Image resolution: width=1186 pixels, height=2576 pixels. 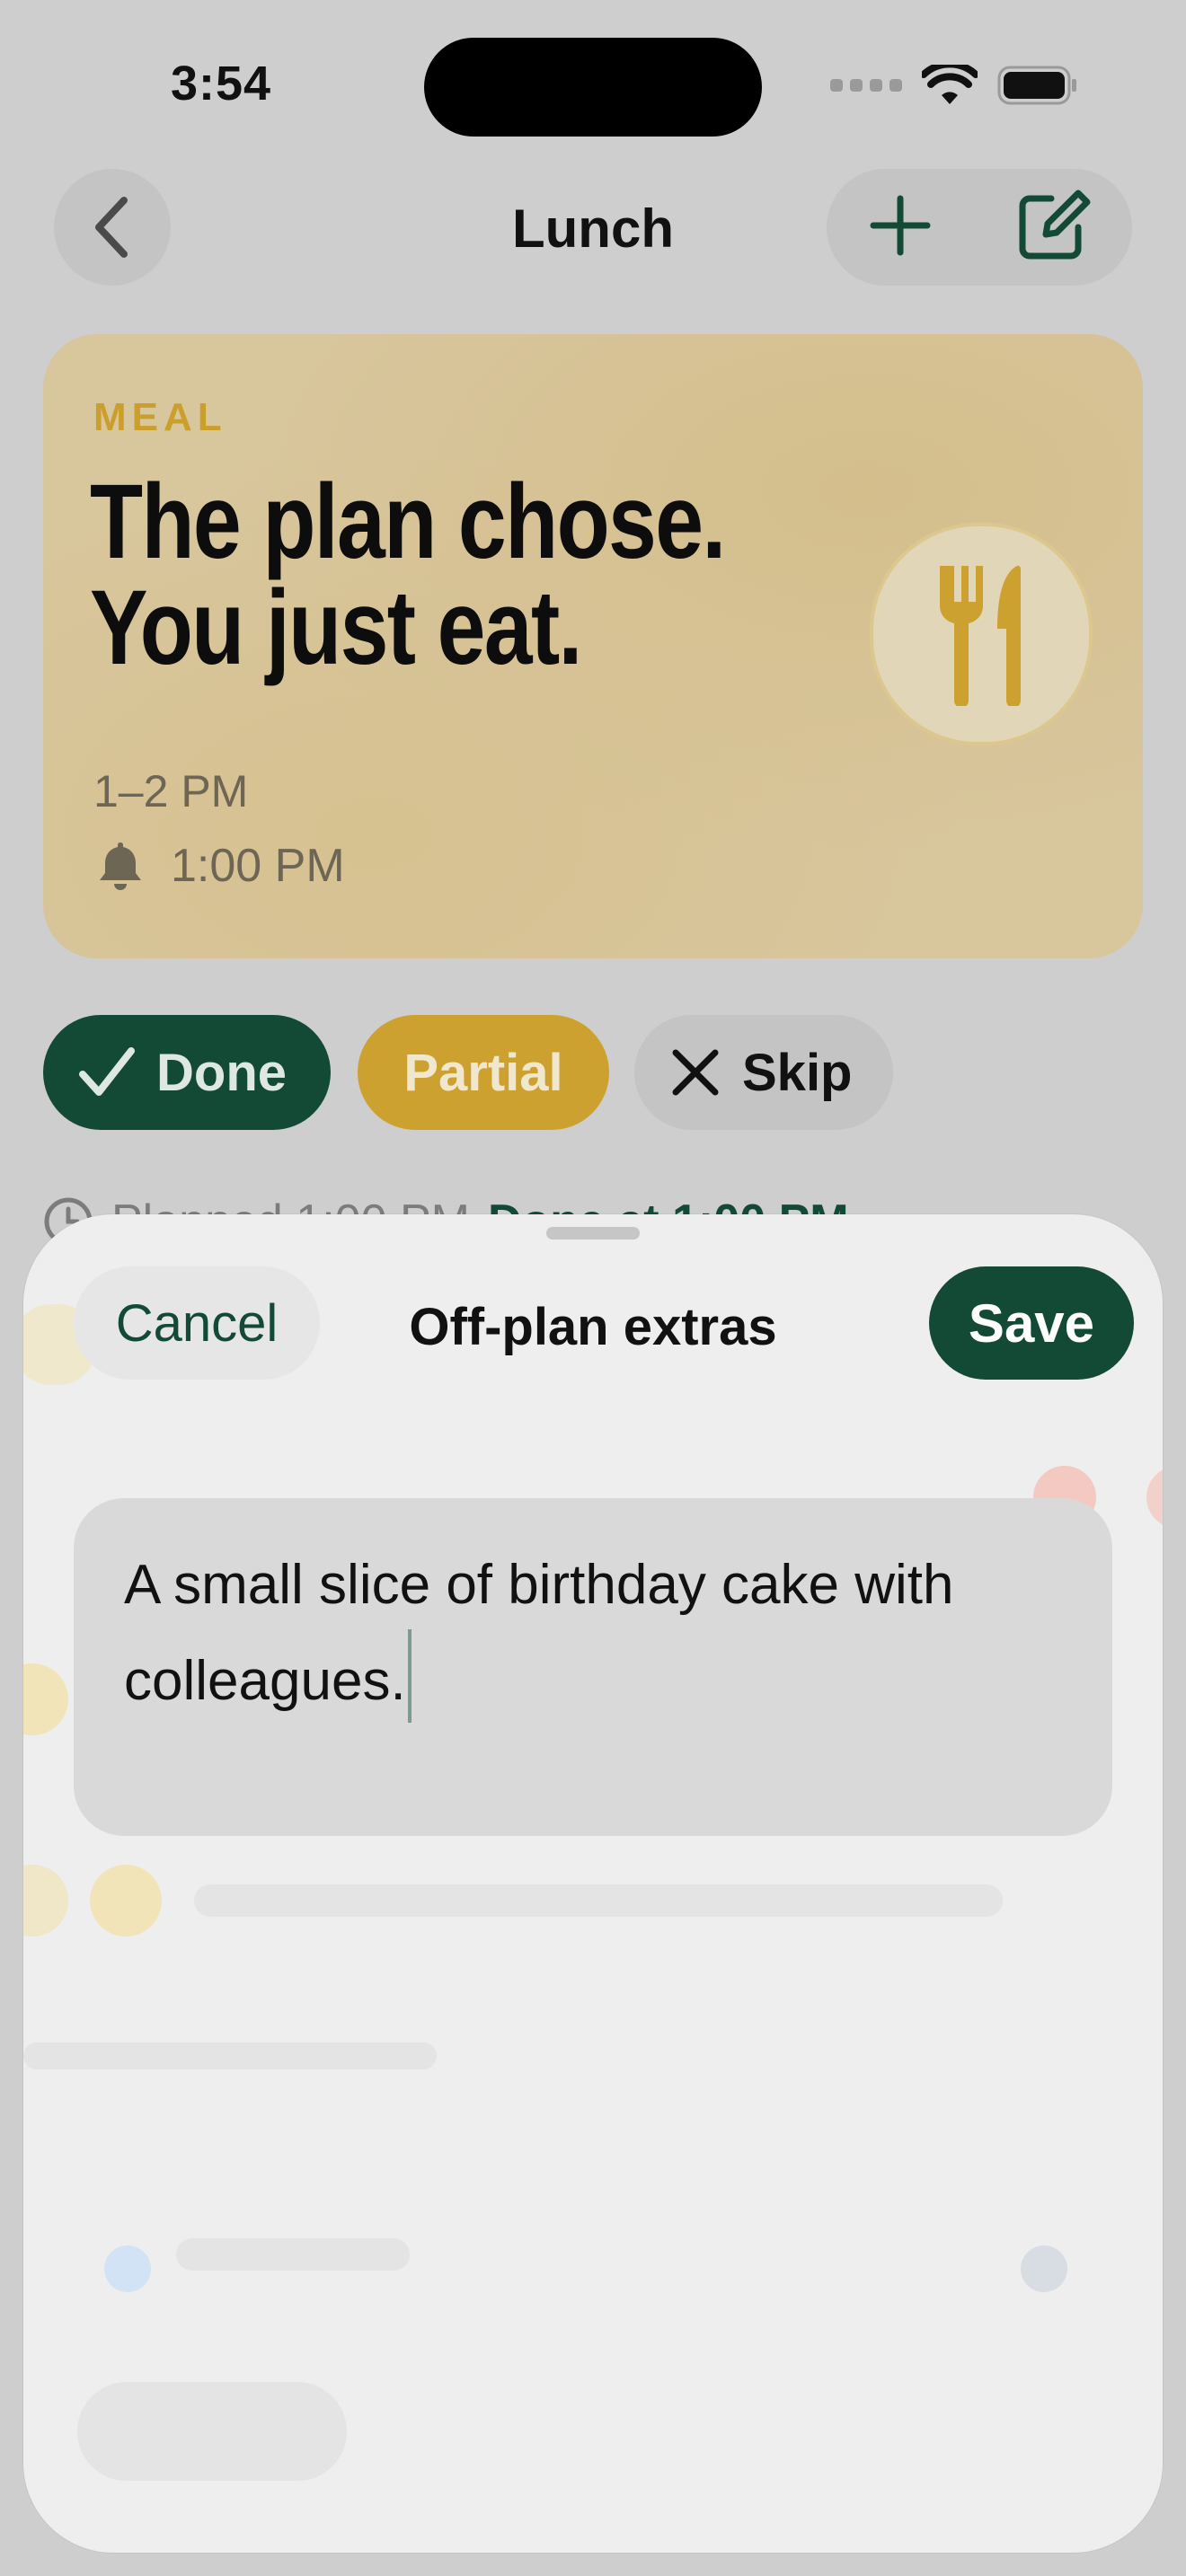 I want to click on skip-button: Skip, so click(x=763, y=1072).